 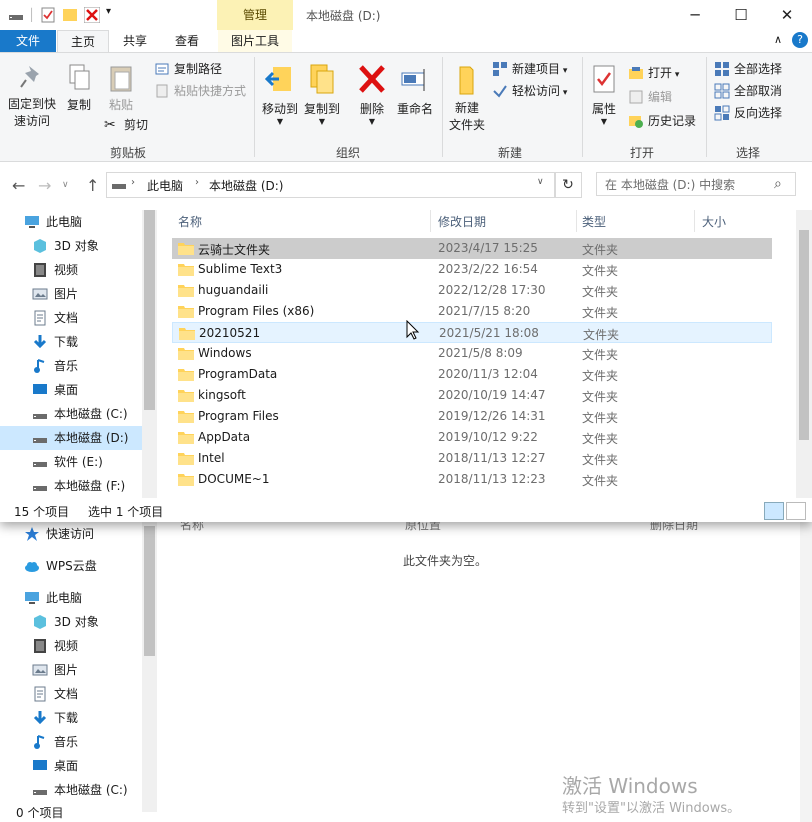 What do you see at coordinates (800, 40) in the screenshot?
I see `help-button: ?` at bounding box center [800, 40].